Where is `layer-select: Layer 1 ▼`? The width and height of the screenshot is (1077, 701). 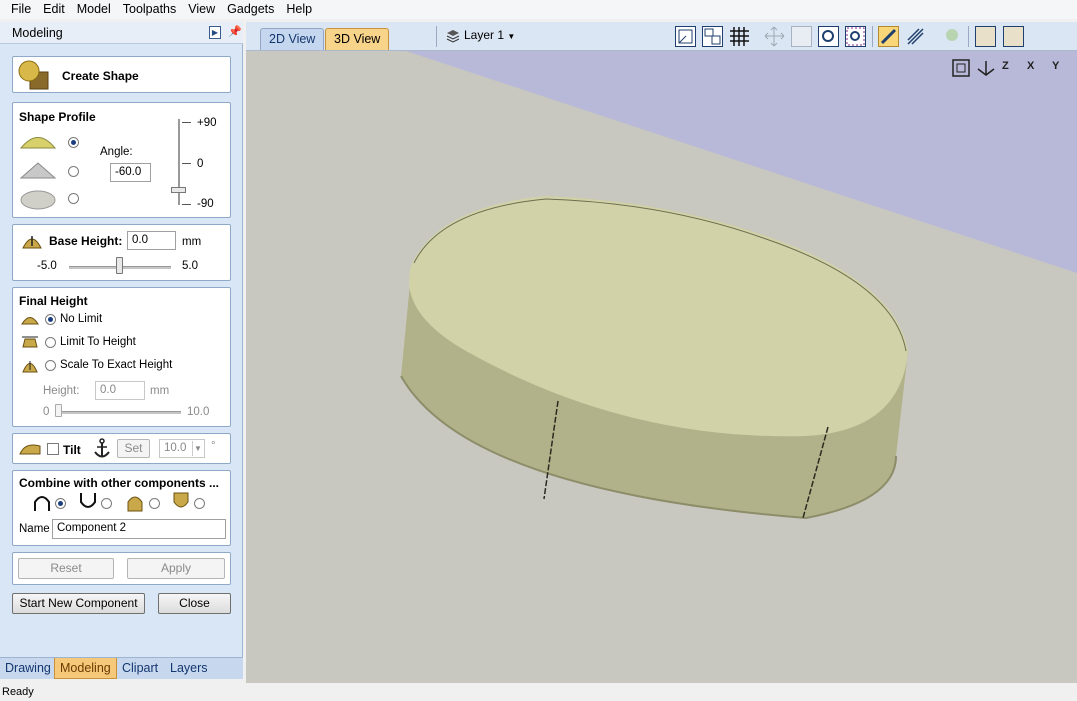
layer-select: Layer 1 ▼ is located at coordinates (489, 35).